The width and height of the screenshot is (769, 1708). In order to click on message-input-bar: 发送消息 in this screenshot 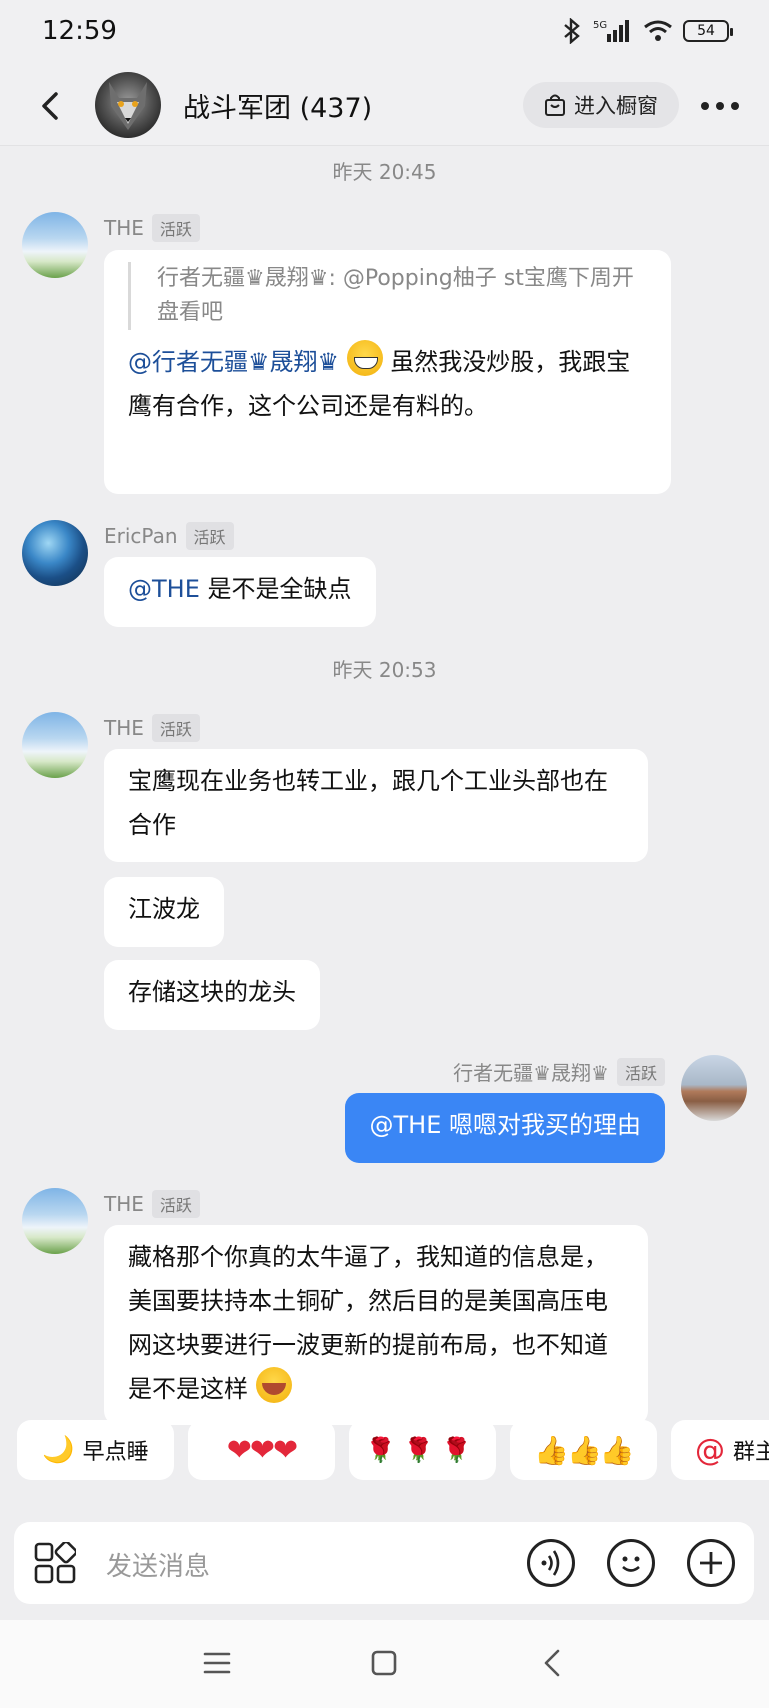, I will do `click(384, 1563)`.